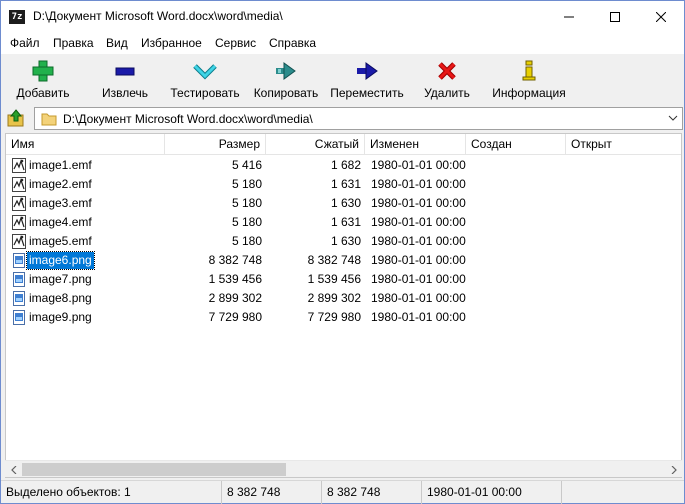 Image resolution: width=685 pixels, height=504 pixels. I want to click on column-accessed: Открыт, so click(623, 144).